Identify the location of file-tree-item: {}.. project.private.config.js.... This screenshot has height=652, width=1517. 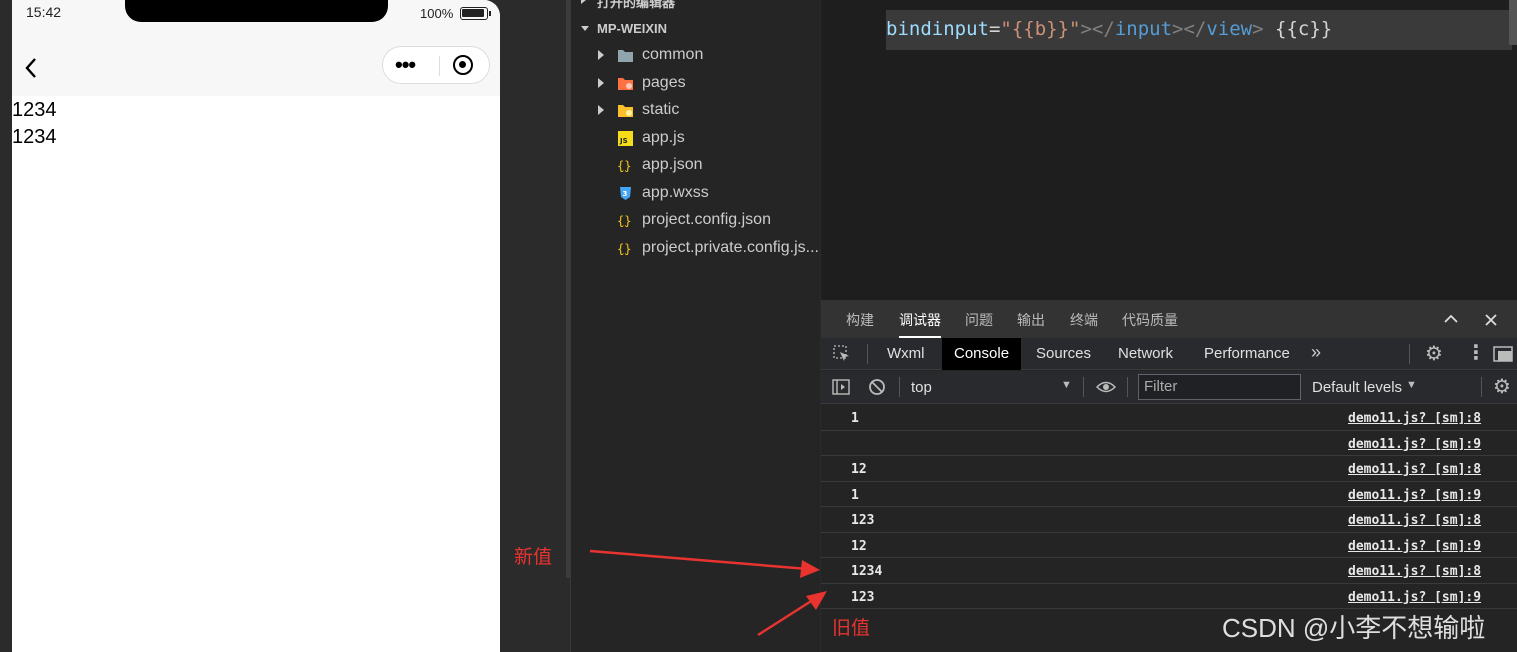
(696, 249).